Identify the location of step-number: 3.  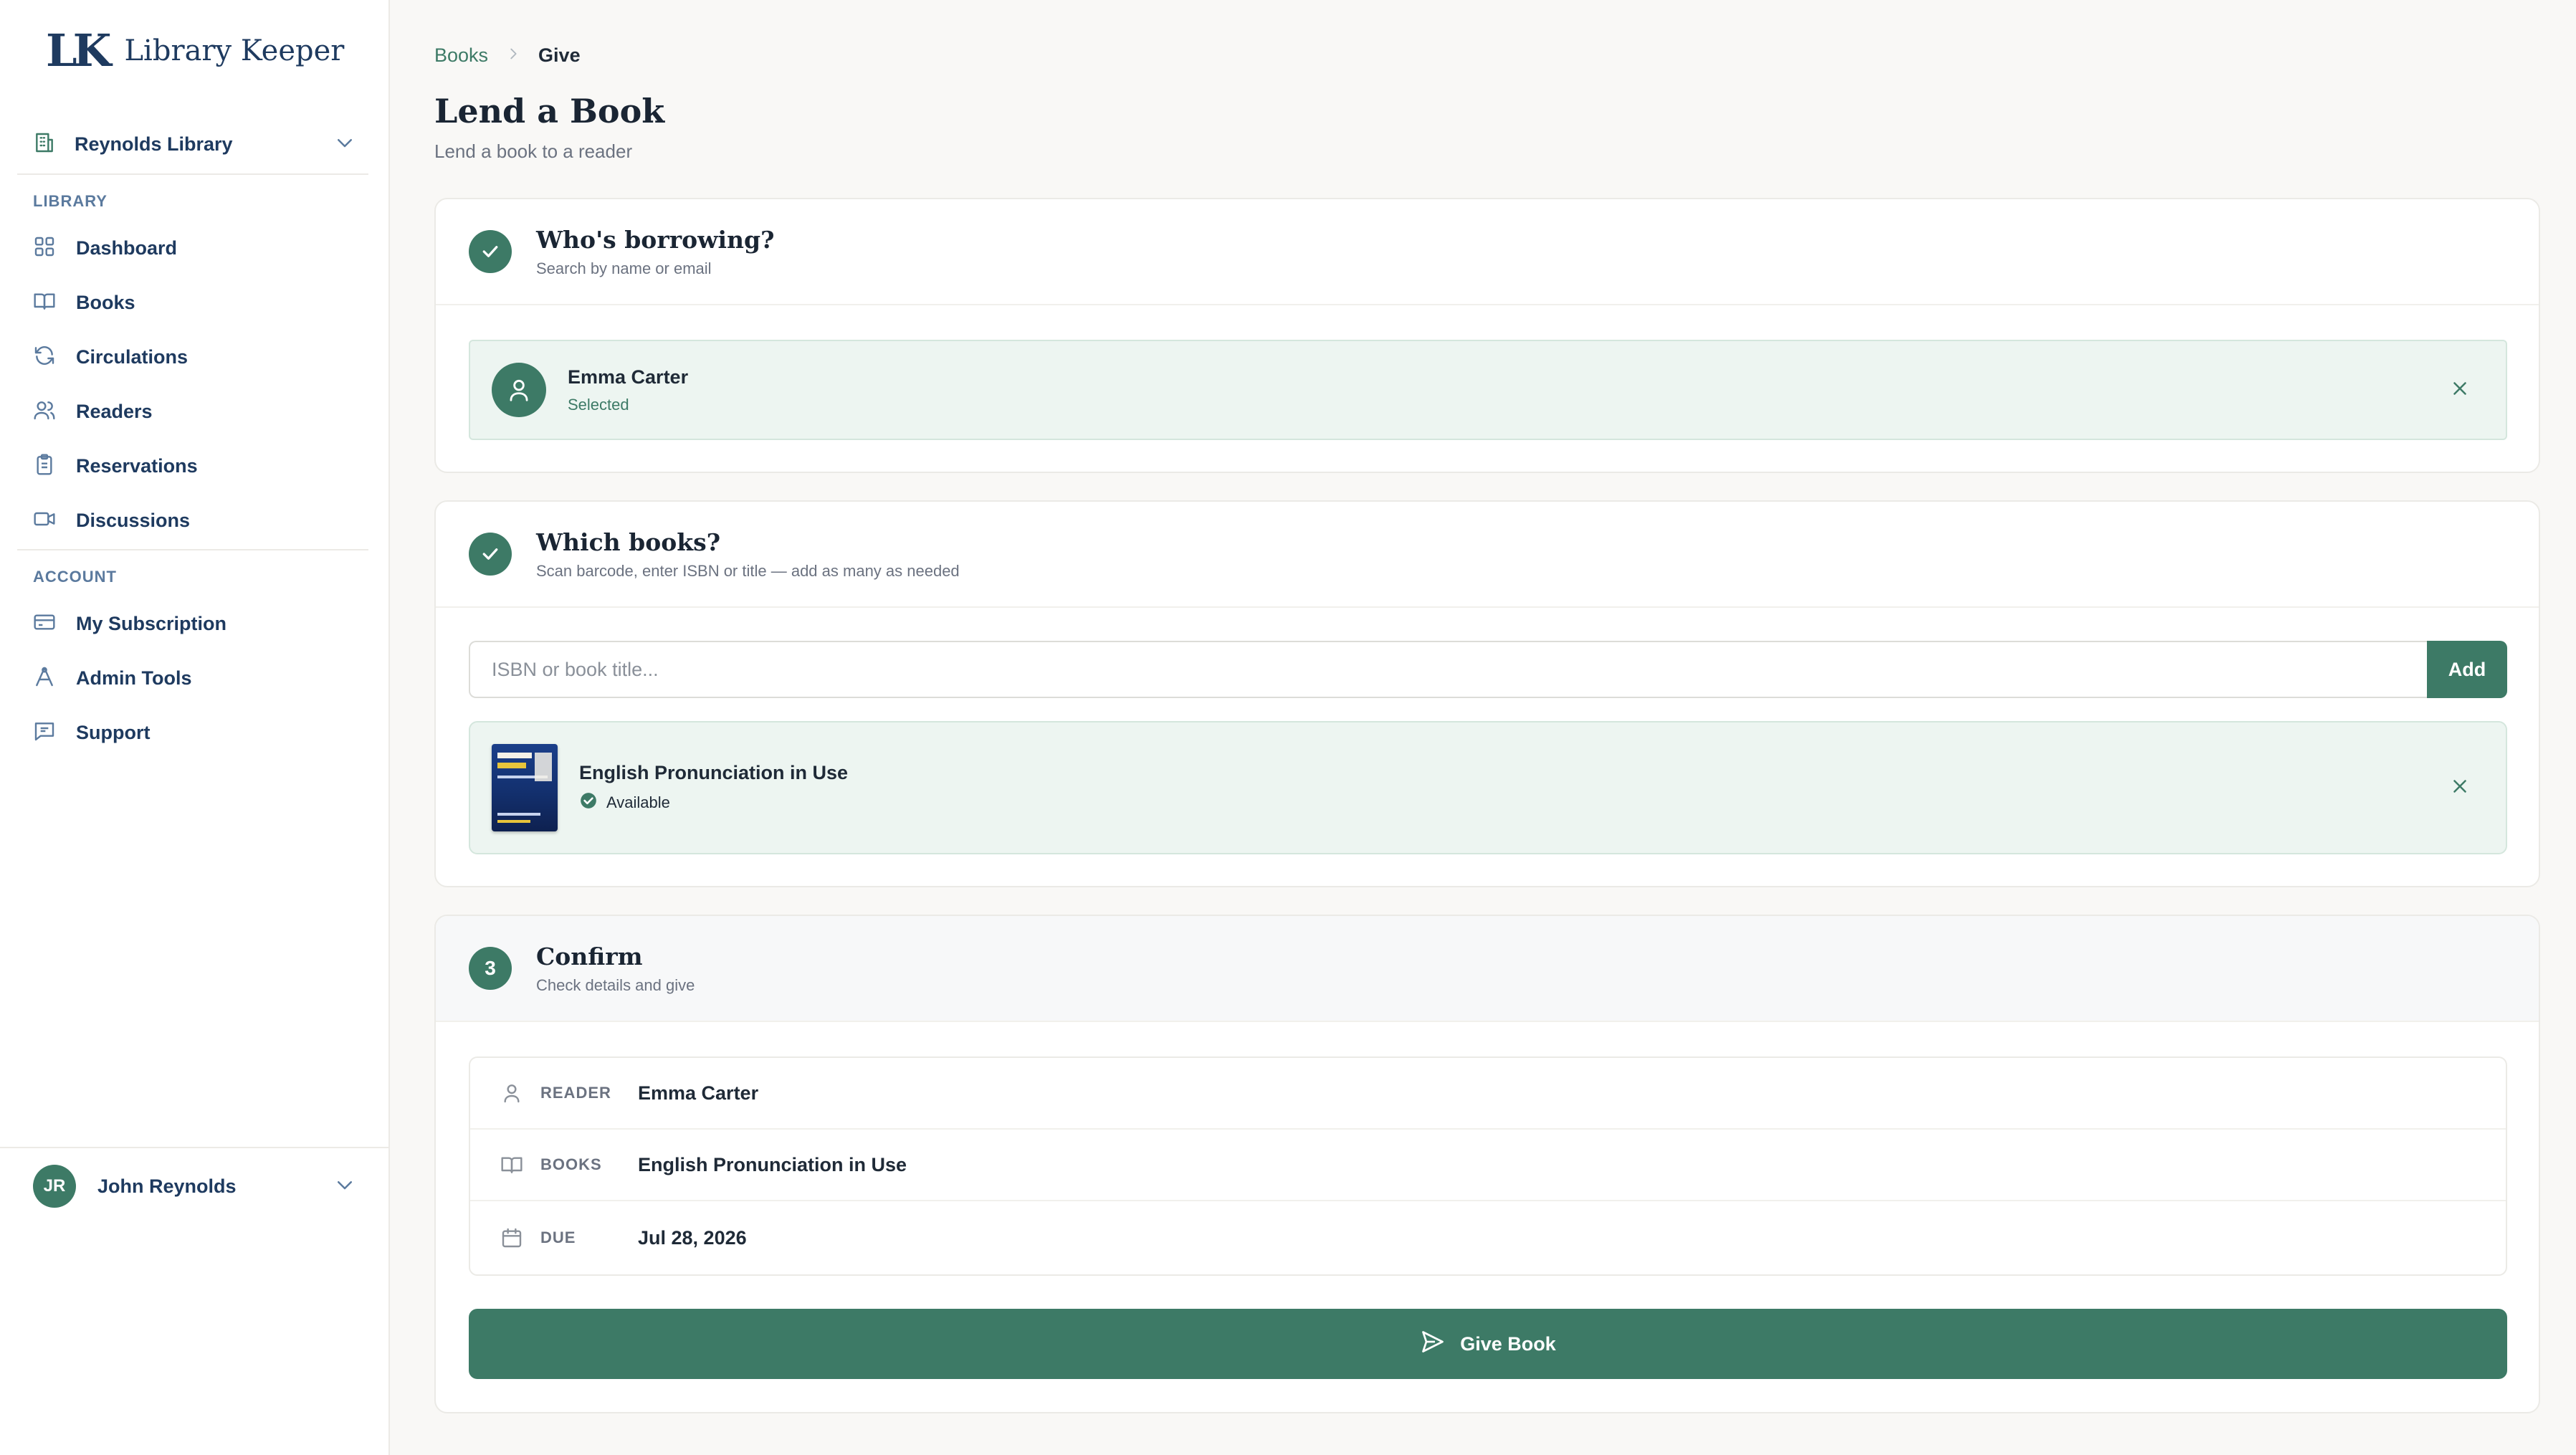
(490, 968).